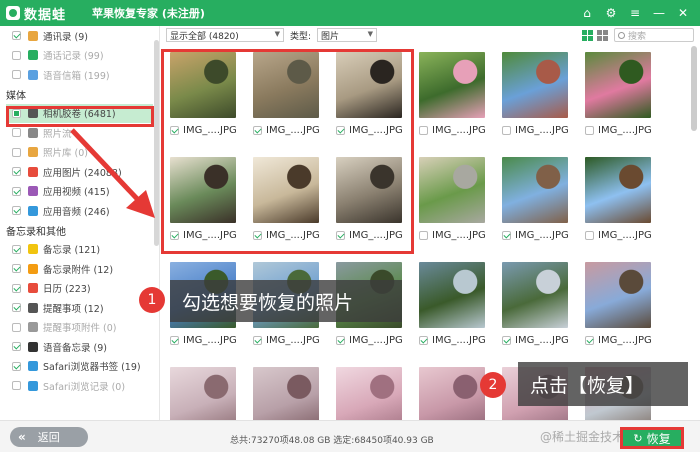 The width and height of the screenshot is (700, 452). What do you see at coordinates (652, 438) in the screenshot?
I see `recover-button: ↻ 恢复` at bounding box center [652, 438].